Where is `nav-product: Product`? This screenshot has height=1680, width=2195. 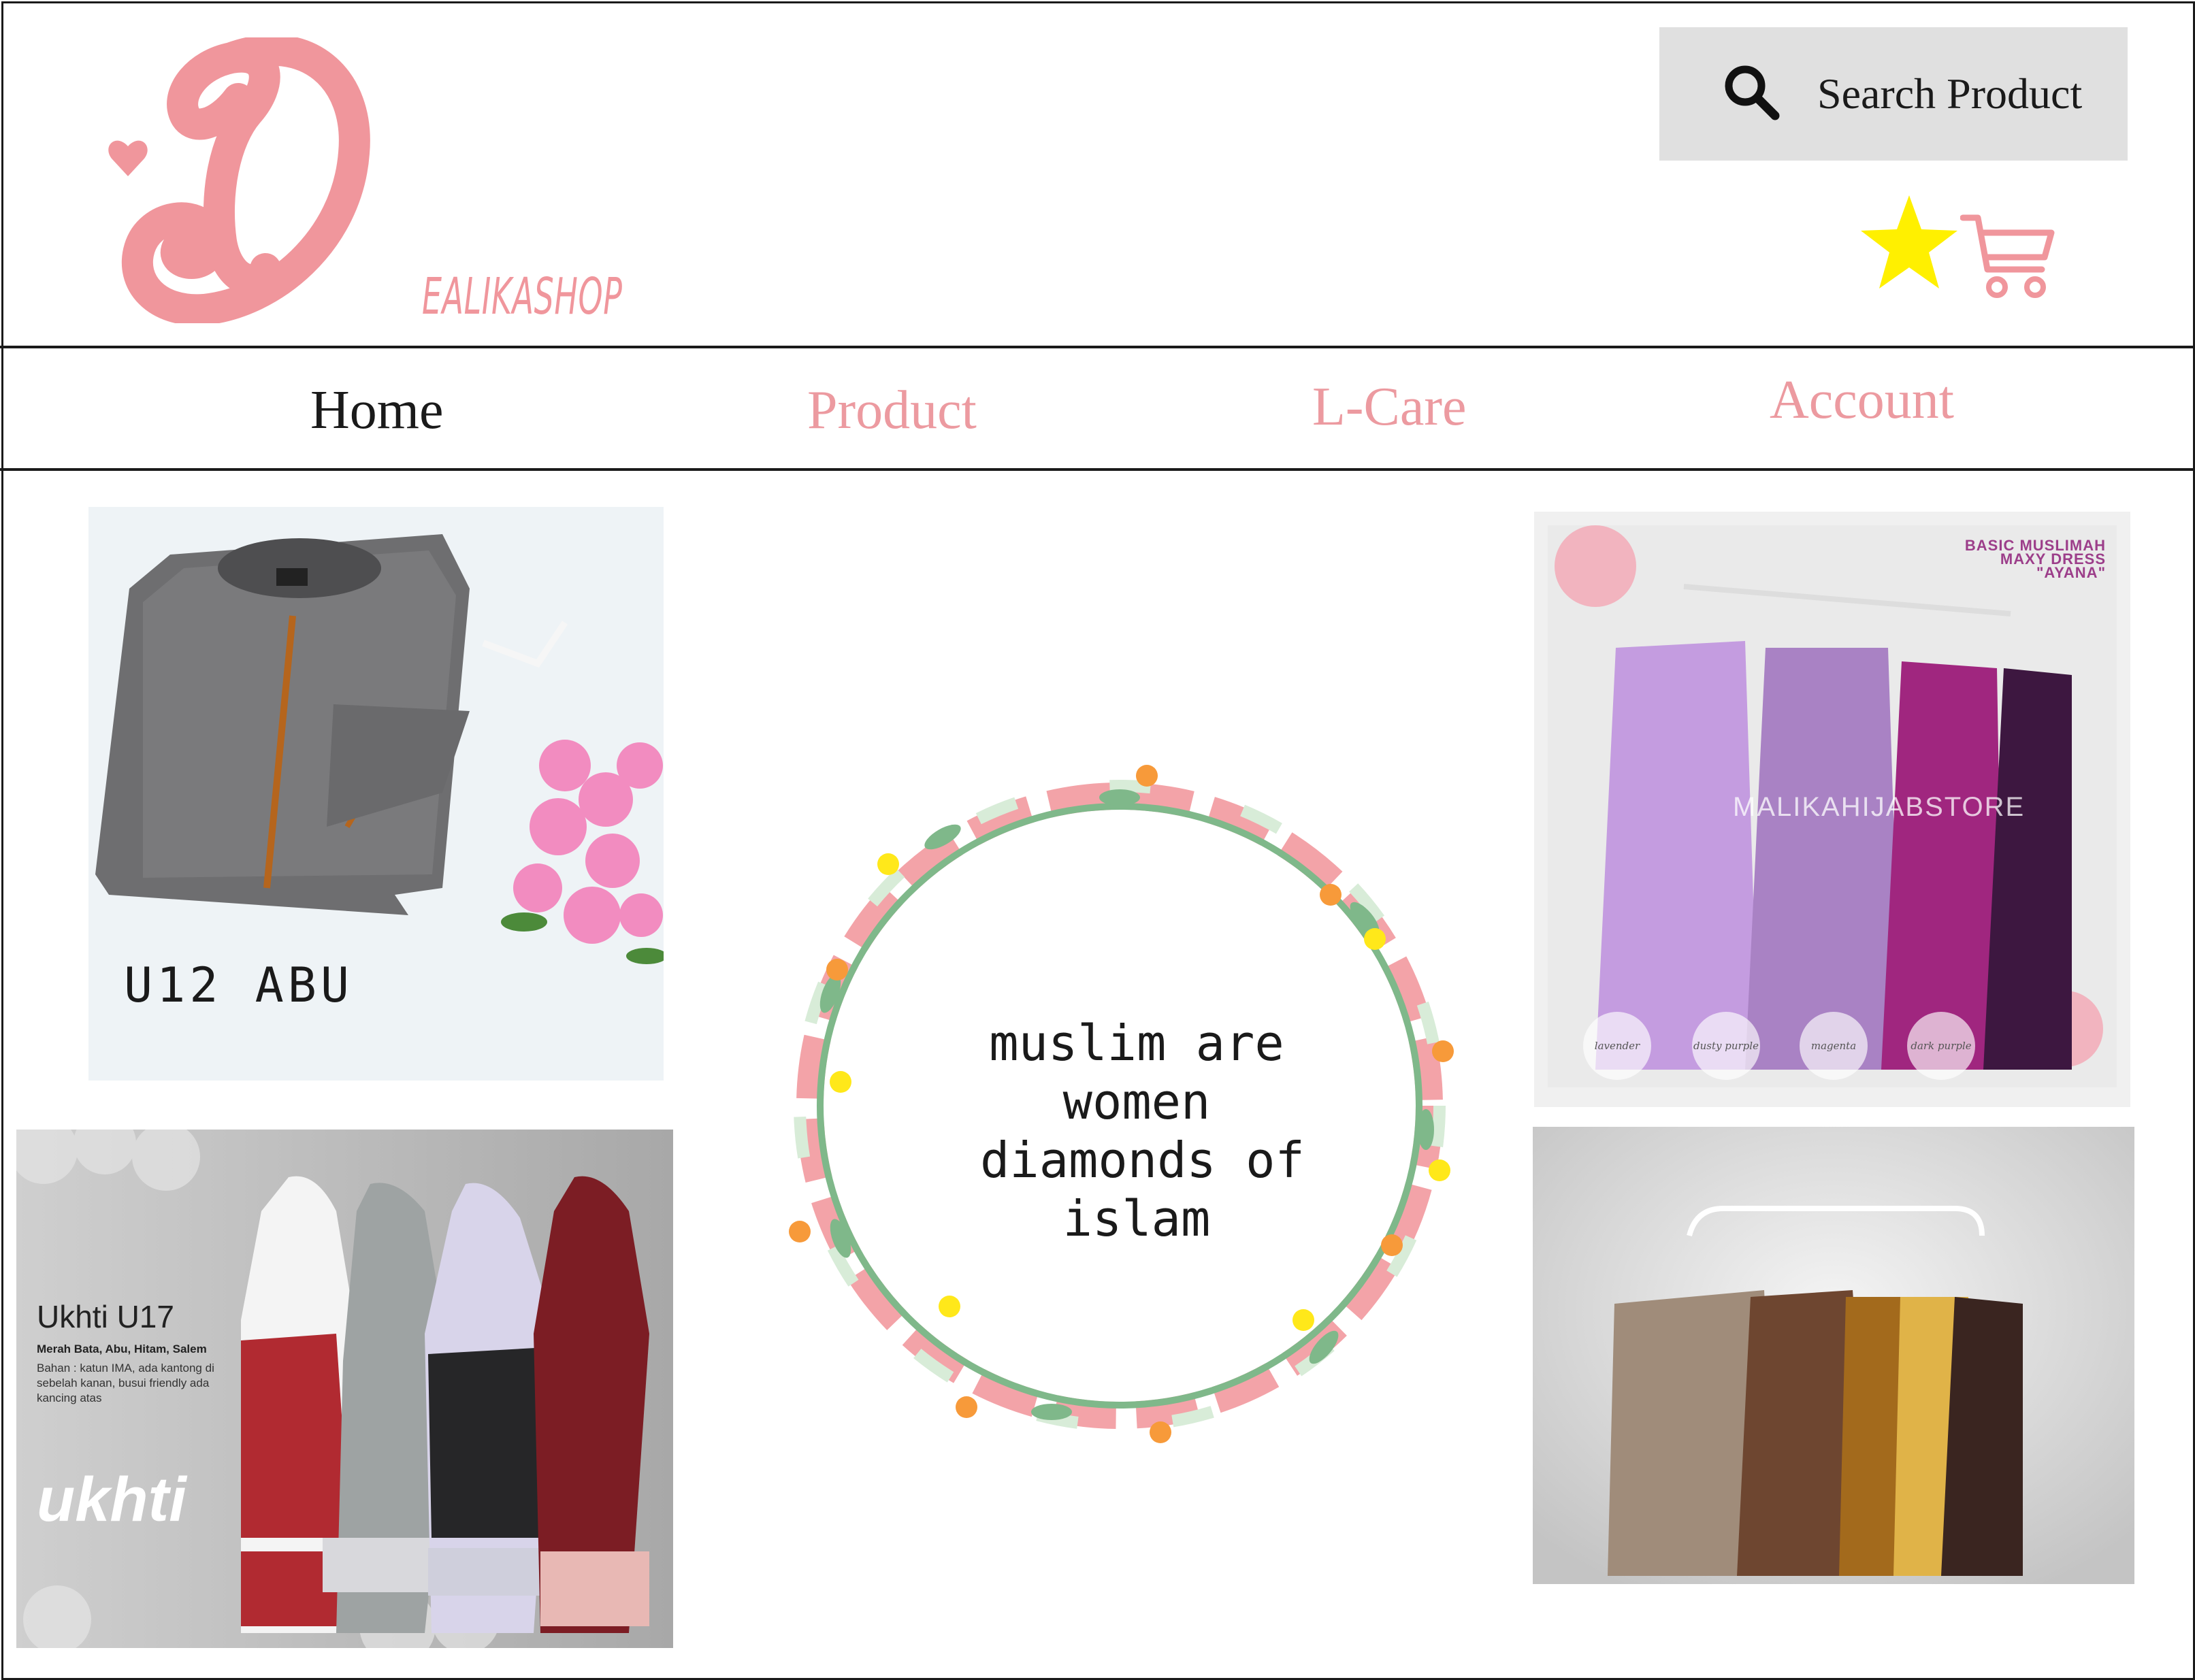 nav-product: Product is located at coordinates (892, 411).